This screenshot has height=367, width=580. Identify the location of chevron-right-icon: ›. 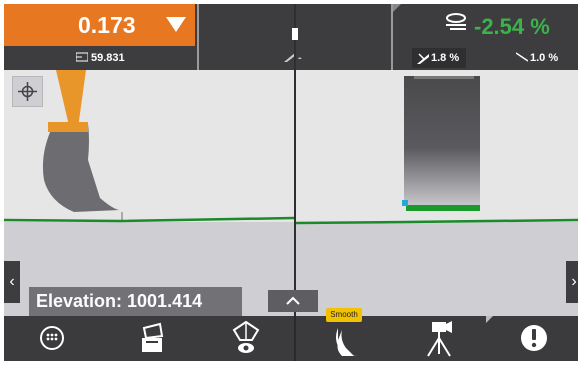
(572, 282).